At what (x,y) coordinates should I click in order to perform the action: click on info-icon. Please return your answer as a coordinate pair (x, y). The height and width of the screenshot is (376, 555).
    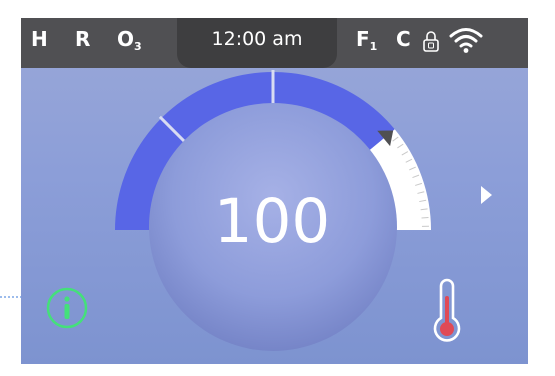
    Looking at the image, I should click on (67, 308).